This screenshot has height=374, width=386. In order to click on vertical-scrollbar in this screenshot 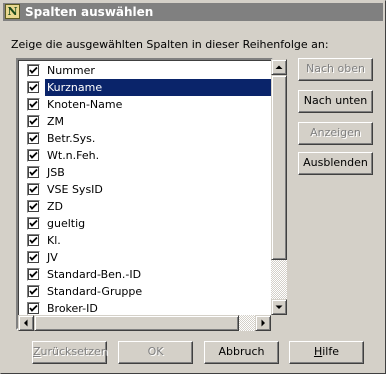, I will do `click(279, 187)`.